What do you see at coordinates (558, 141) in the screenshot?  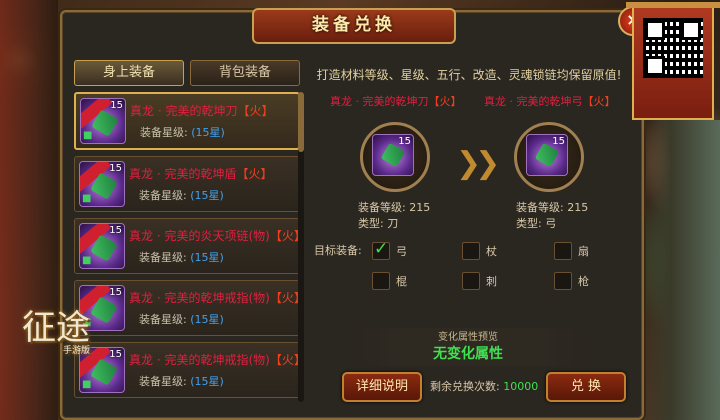 I see `target-item-level: 15` at bounding box center [558, 141].